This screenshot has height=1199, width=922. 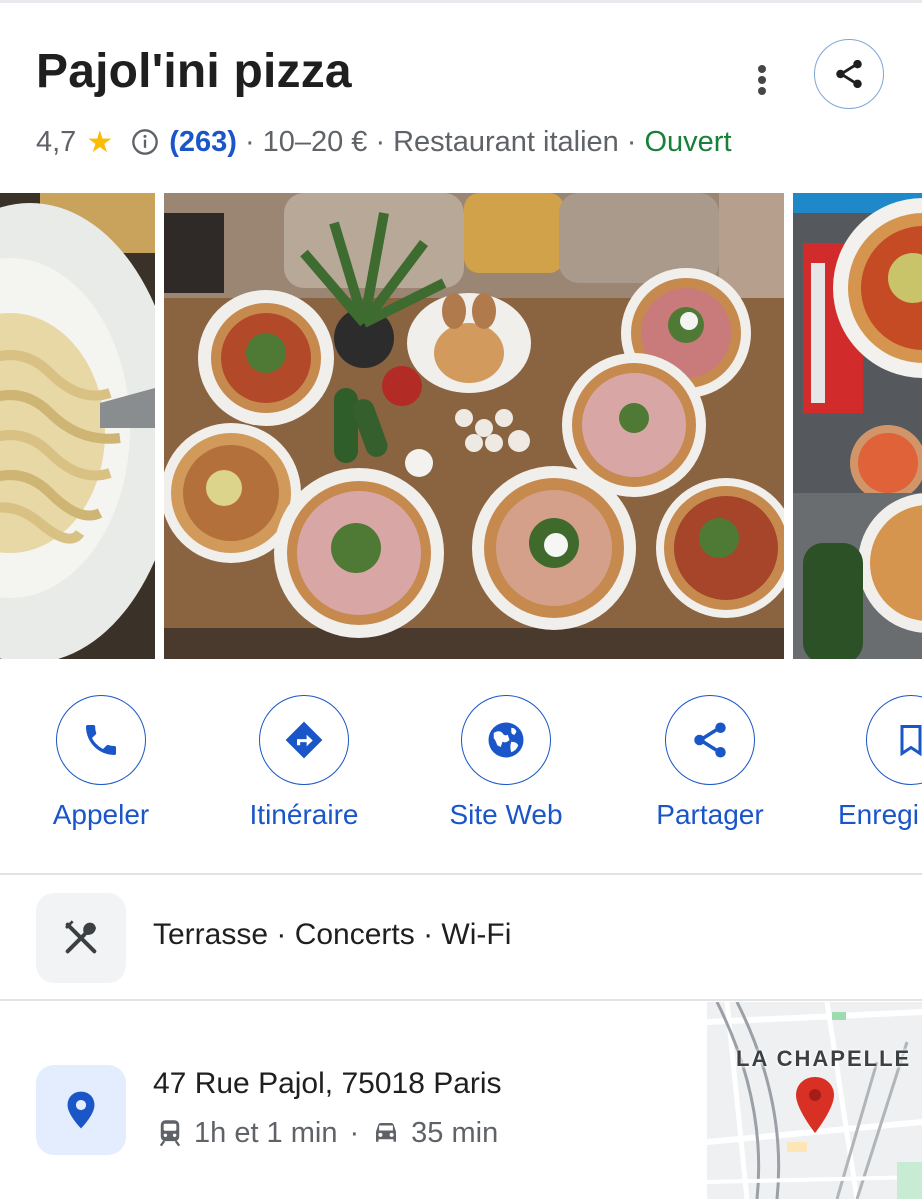 What do you see at coordinates (894, 740) in the screenshot?
I see `save-button-circle` at bounding box center [894, 740].